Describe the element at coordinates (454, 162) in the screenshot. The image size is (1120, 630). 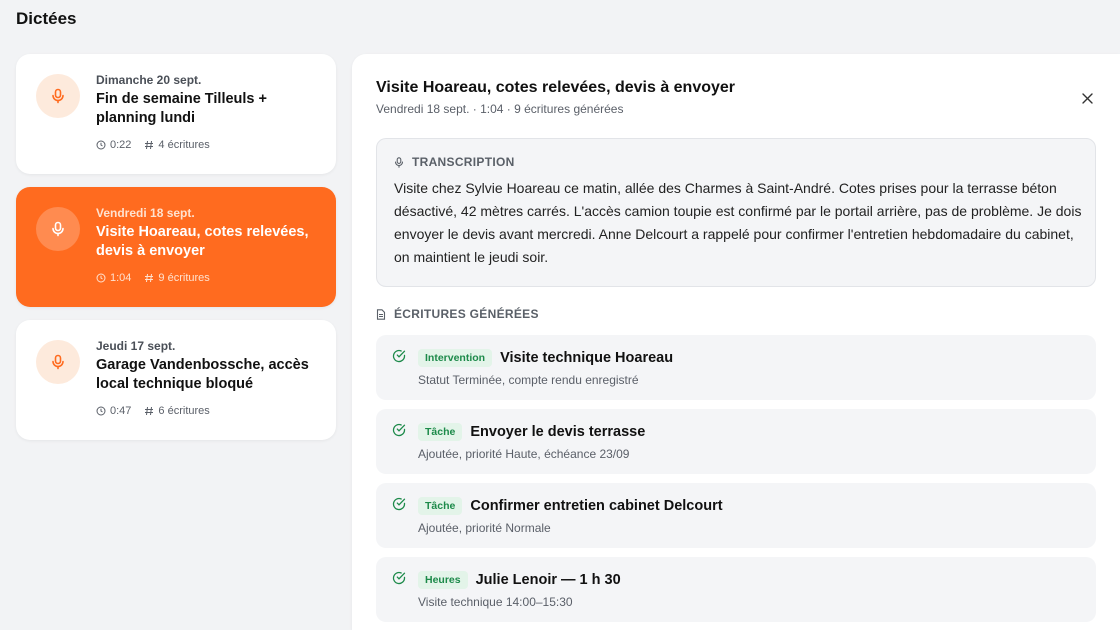
I see `transcription-label: TRANSCRIPTION` at that location.